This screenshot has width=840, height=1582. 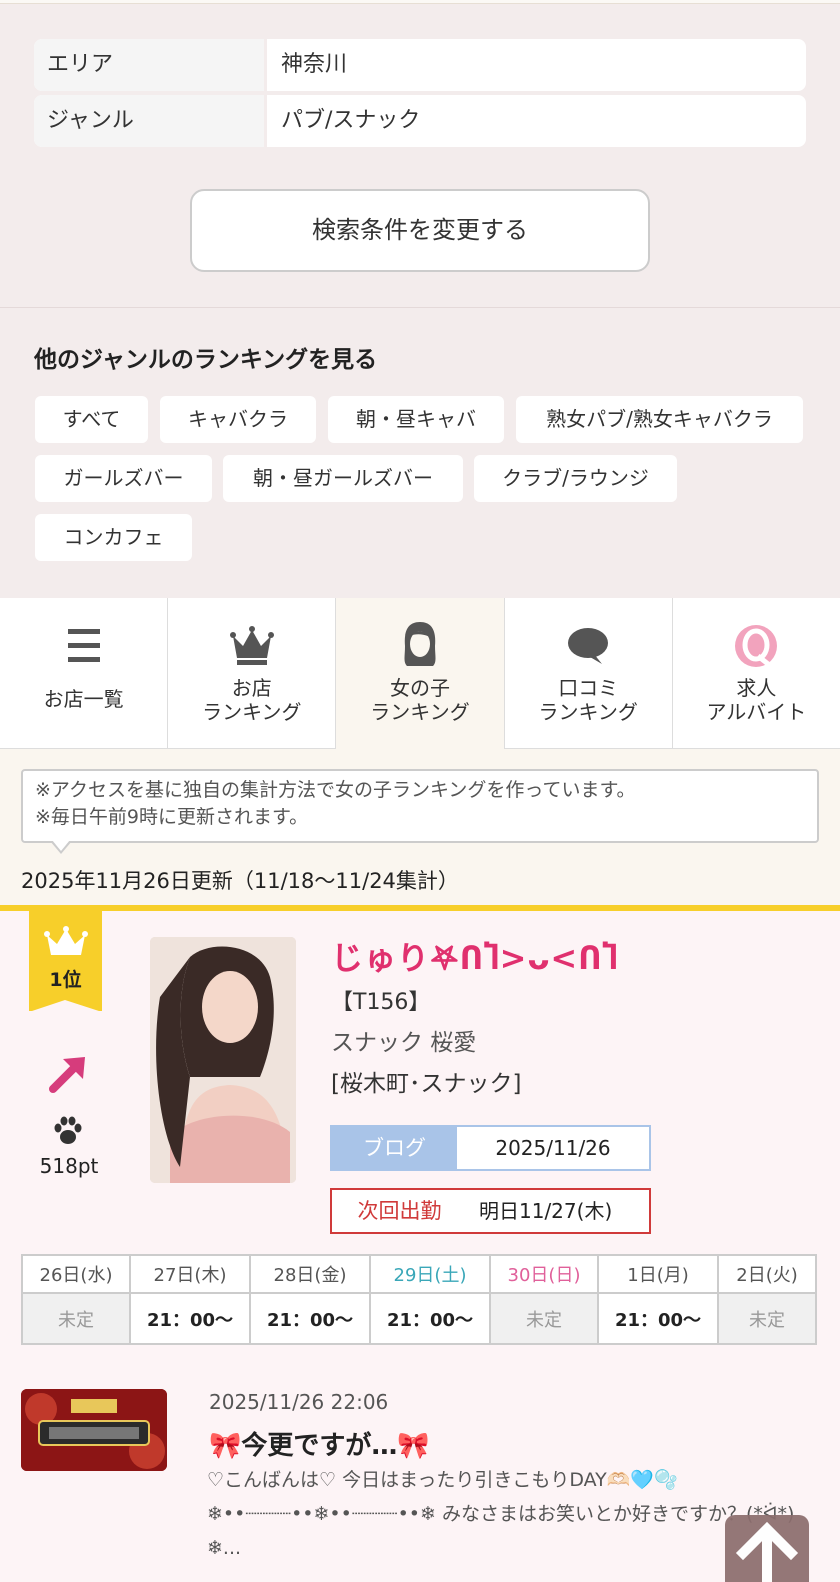 I want to click on tab-shop-ranking: お店 ランキング, so click(x=252, y=673).